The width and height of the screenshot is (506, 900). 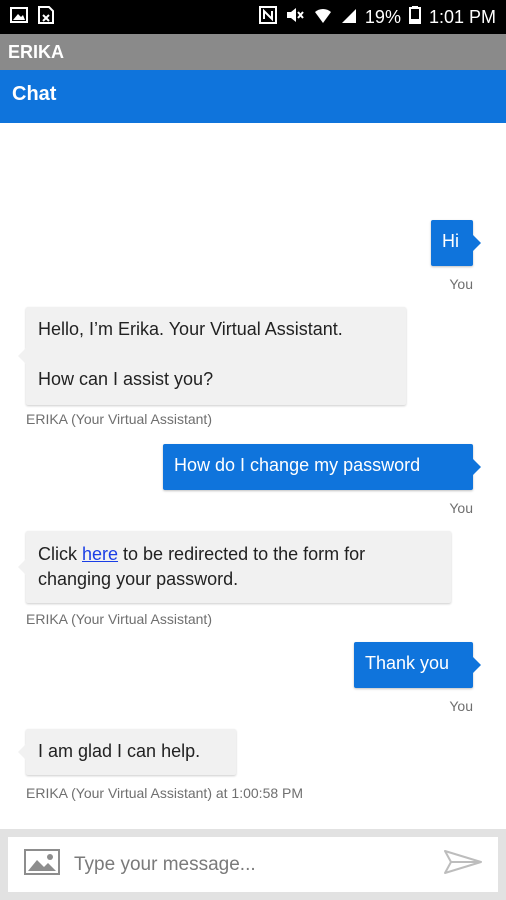 I want to click on bot-bubble: I am glad I can help., so click(x=131, y=752).